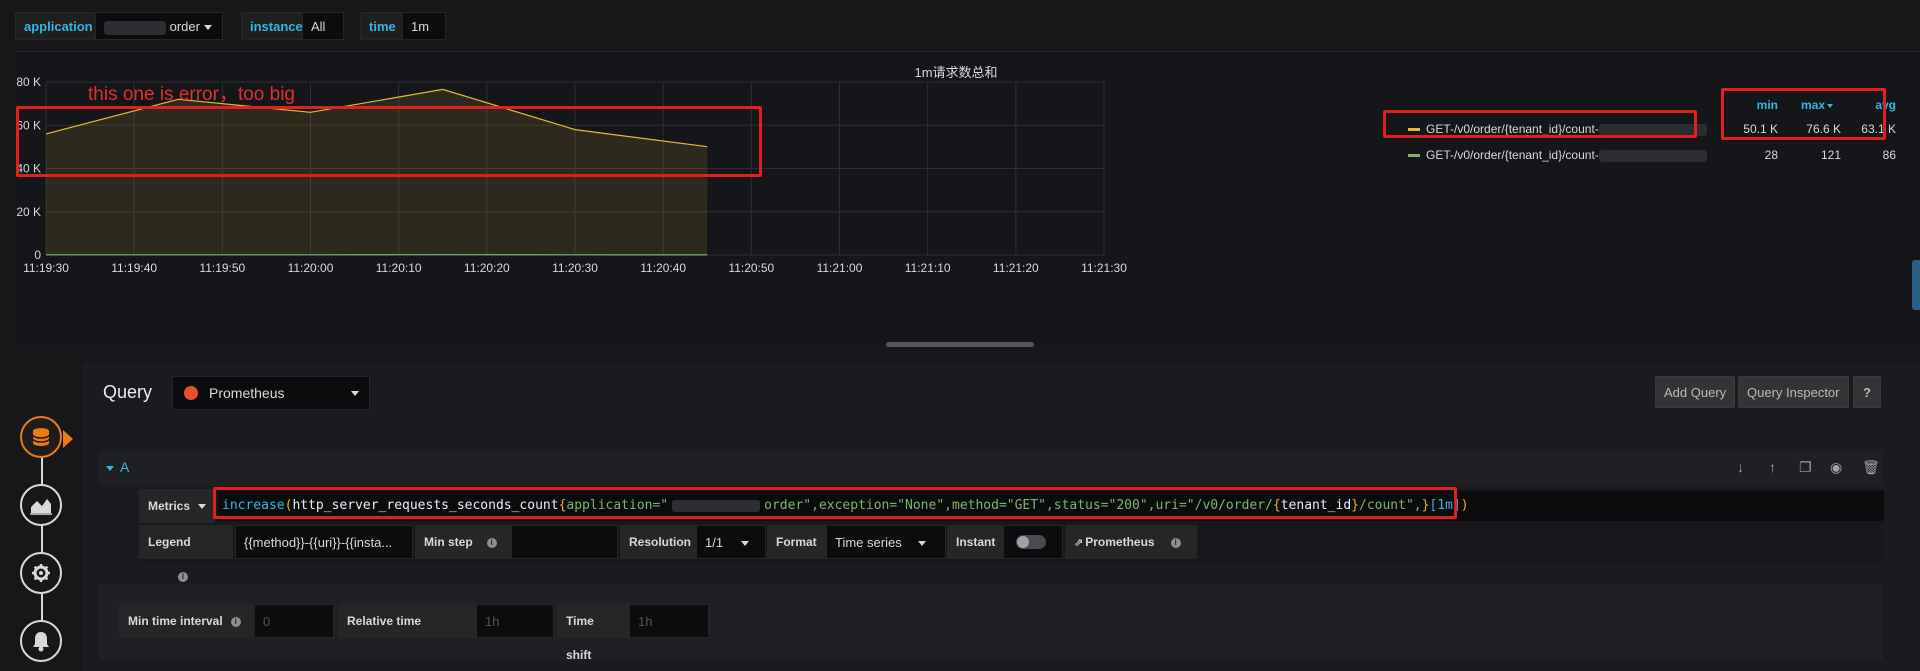 This screenshot has width=1920, height=671. I want to click on min-step-label-text: Min step, so click(448, 542).